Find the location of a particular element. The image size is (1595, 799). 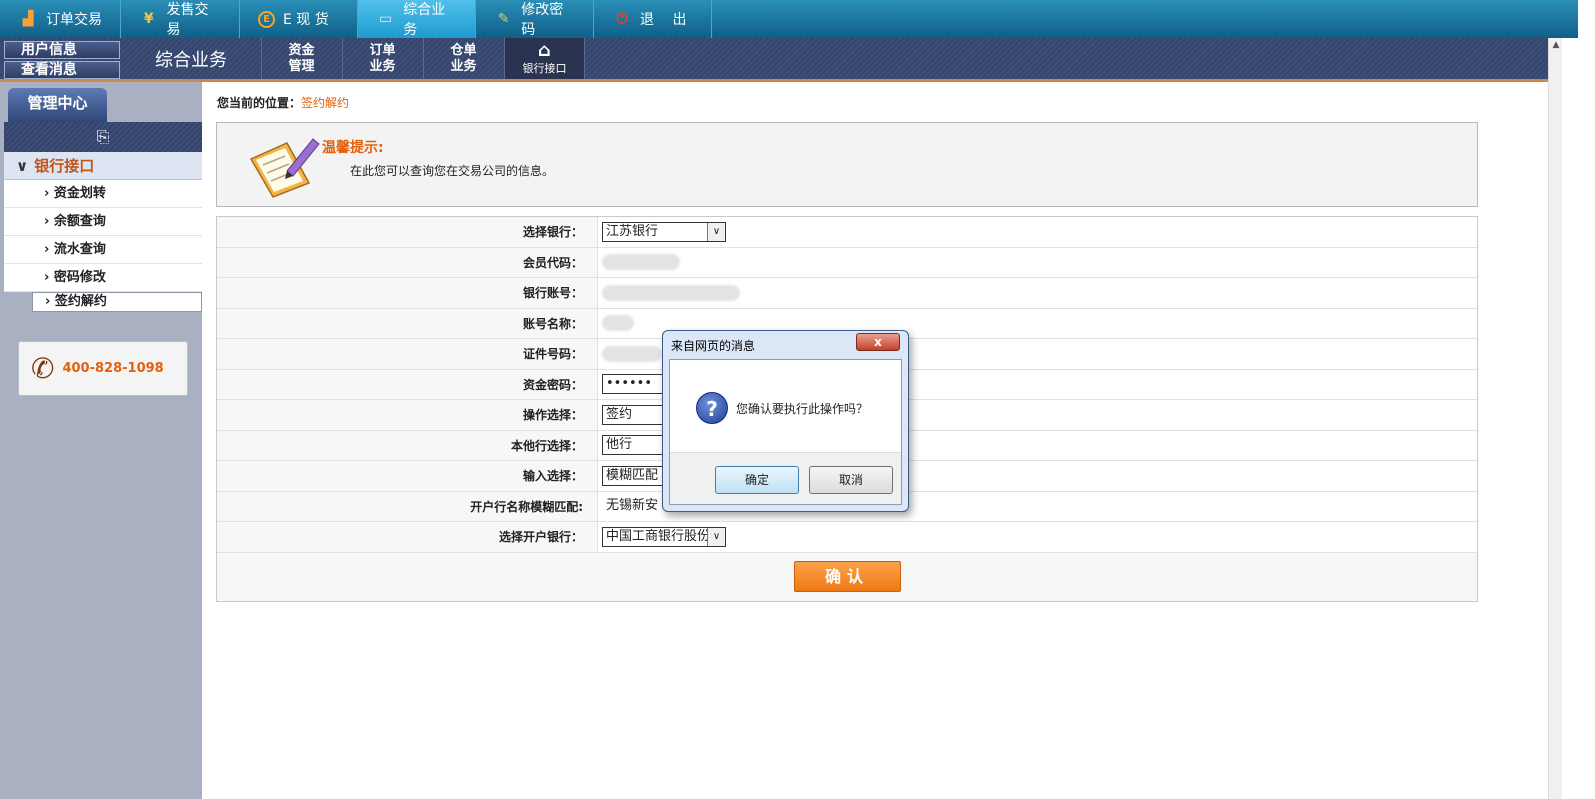

breadcrumb: 您当前的位置：签约解约 is located at coordinates (283, 102).